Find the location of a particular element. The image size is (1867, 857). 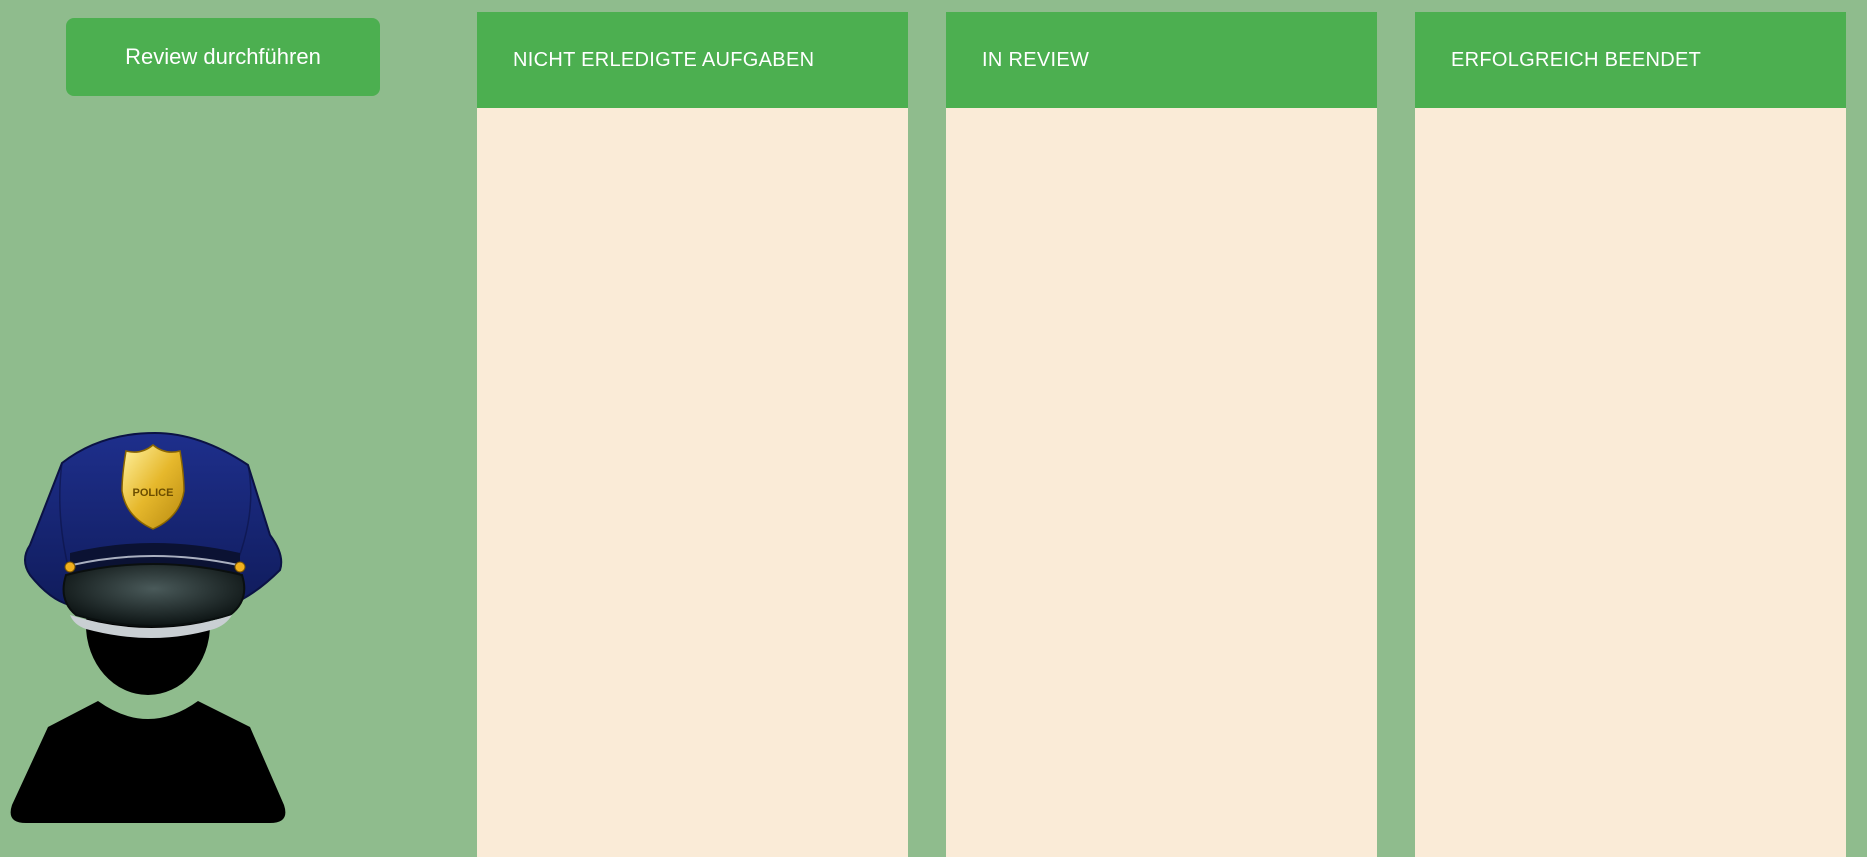

column-title: ERFOLGREICH BEENDET is located at coordinates (1576, 59).